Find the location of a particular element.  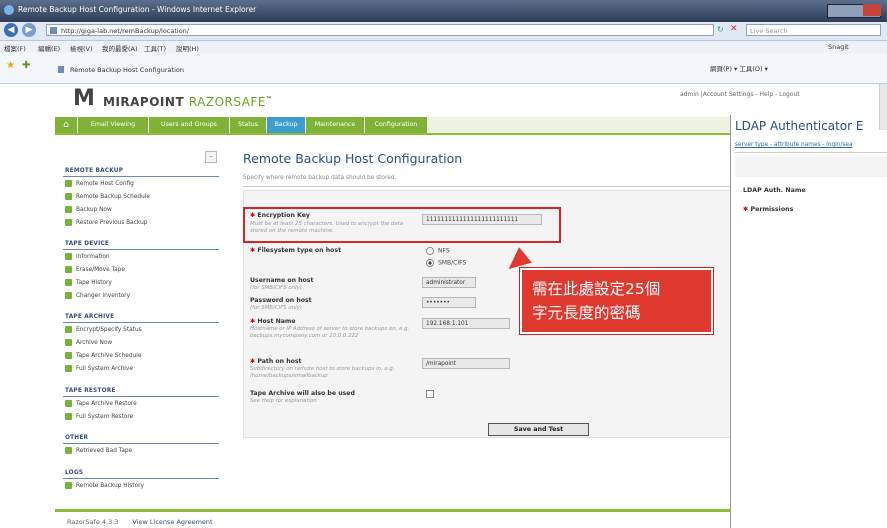

hostname-label: ✱ Host Name is located at coordinates (273, 321).